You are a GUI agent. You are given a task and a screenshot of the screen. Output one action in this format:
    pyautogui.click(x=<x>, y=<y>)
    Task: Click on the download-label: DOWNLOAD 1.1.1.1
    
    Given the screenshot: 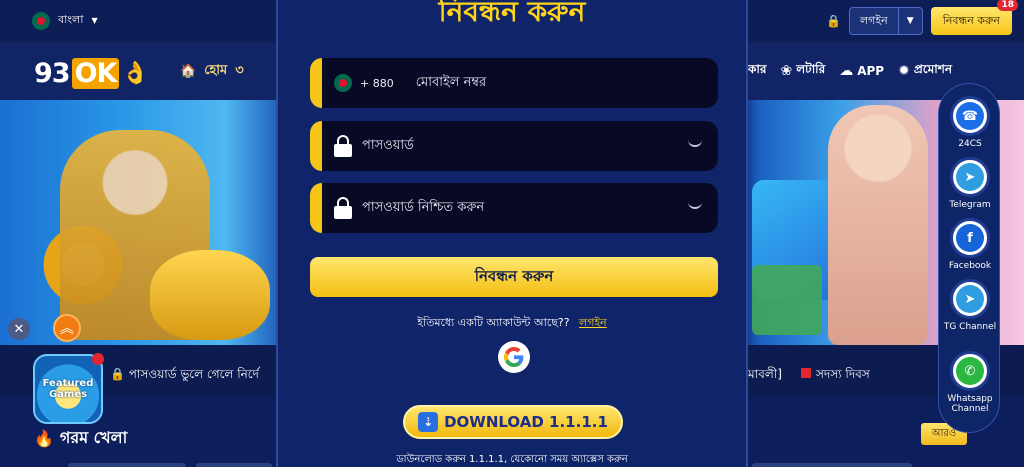 What is the action you would take?
    pyautogui.click(x=526, y=422)
    